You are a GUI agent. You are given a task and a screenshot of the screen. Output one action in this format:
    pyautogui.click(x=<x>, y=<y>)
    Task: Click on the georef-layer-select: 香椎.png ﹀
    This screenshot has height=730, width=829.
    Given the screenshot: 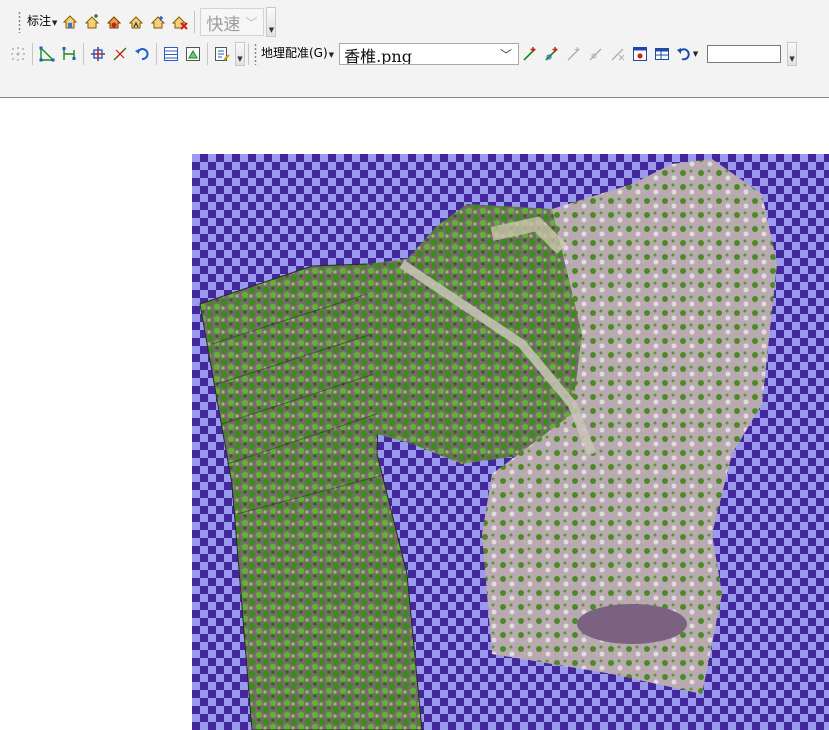 What is the action you would take?
    pyautogui.click(x=429, y=54)
    